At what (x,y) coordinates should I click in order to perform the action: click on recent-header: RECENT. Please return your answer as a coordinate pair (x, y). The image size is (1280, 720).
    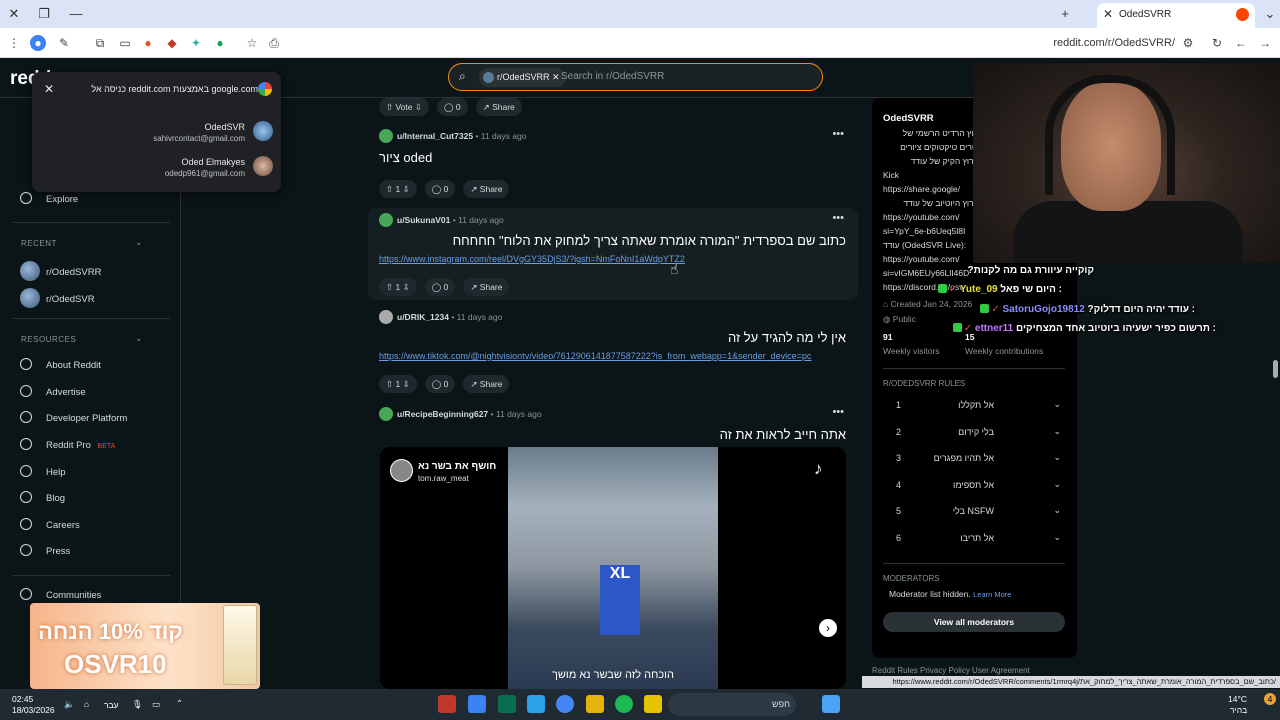
    Looking at the image, I should click on (39, 243).